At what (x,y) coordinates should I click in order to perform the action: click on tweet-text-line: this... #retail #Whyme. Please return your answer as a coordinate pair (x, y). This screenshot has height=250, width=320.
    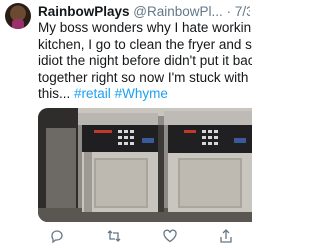
    Looking at the image, I should click on (145, 94).